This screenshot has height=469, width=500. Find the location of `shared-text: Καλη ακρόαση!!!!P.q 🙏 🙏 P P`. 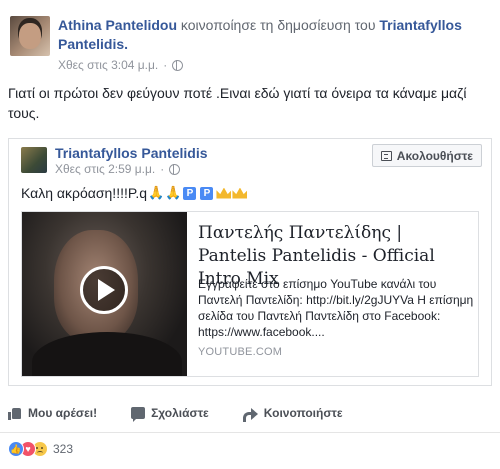

shared-text: Καλη ακρόαση!!!!P.q 🙏 🙏 P P is located at coordinates (134, 193).